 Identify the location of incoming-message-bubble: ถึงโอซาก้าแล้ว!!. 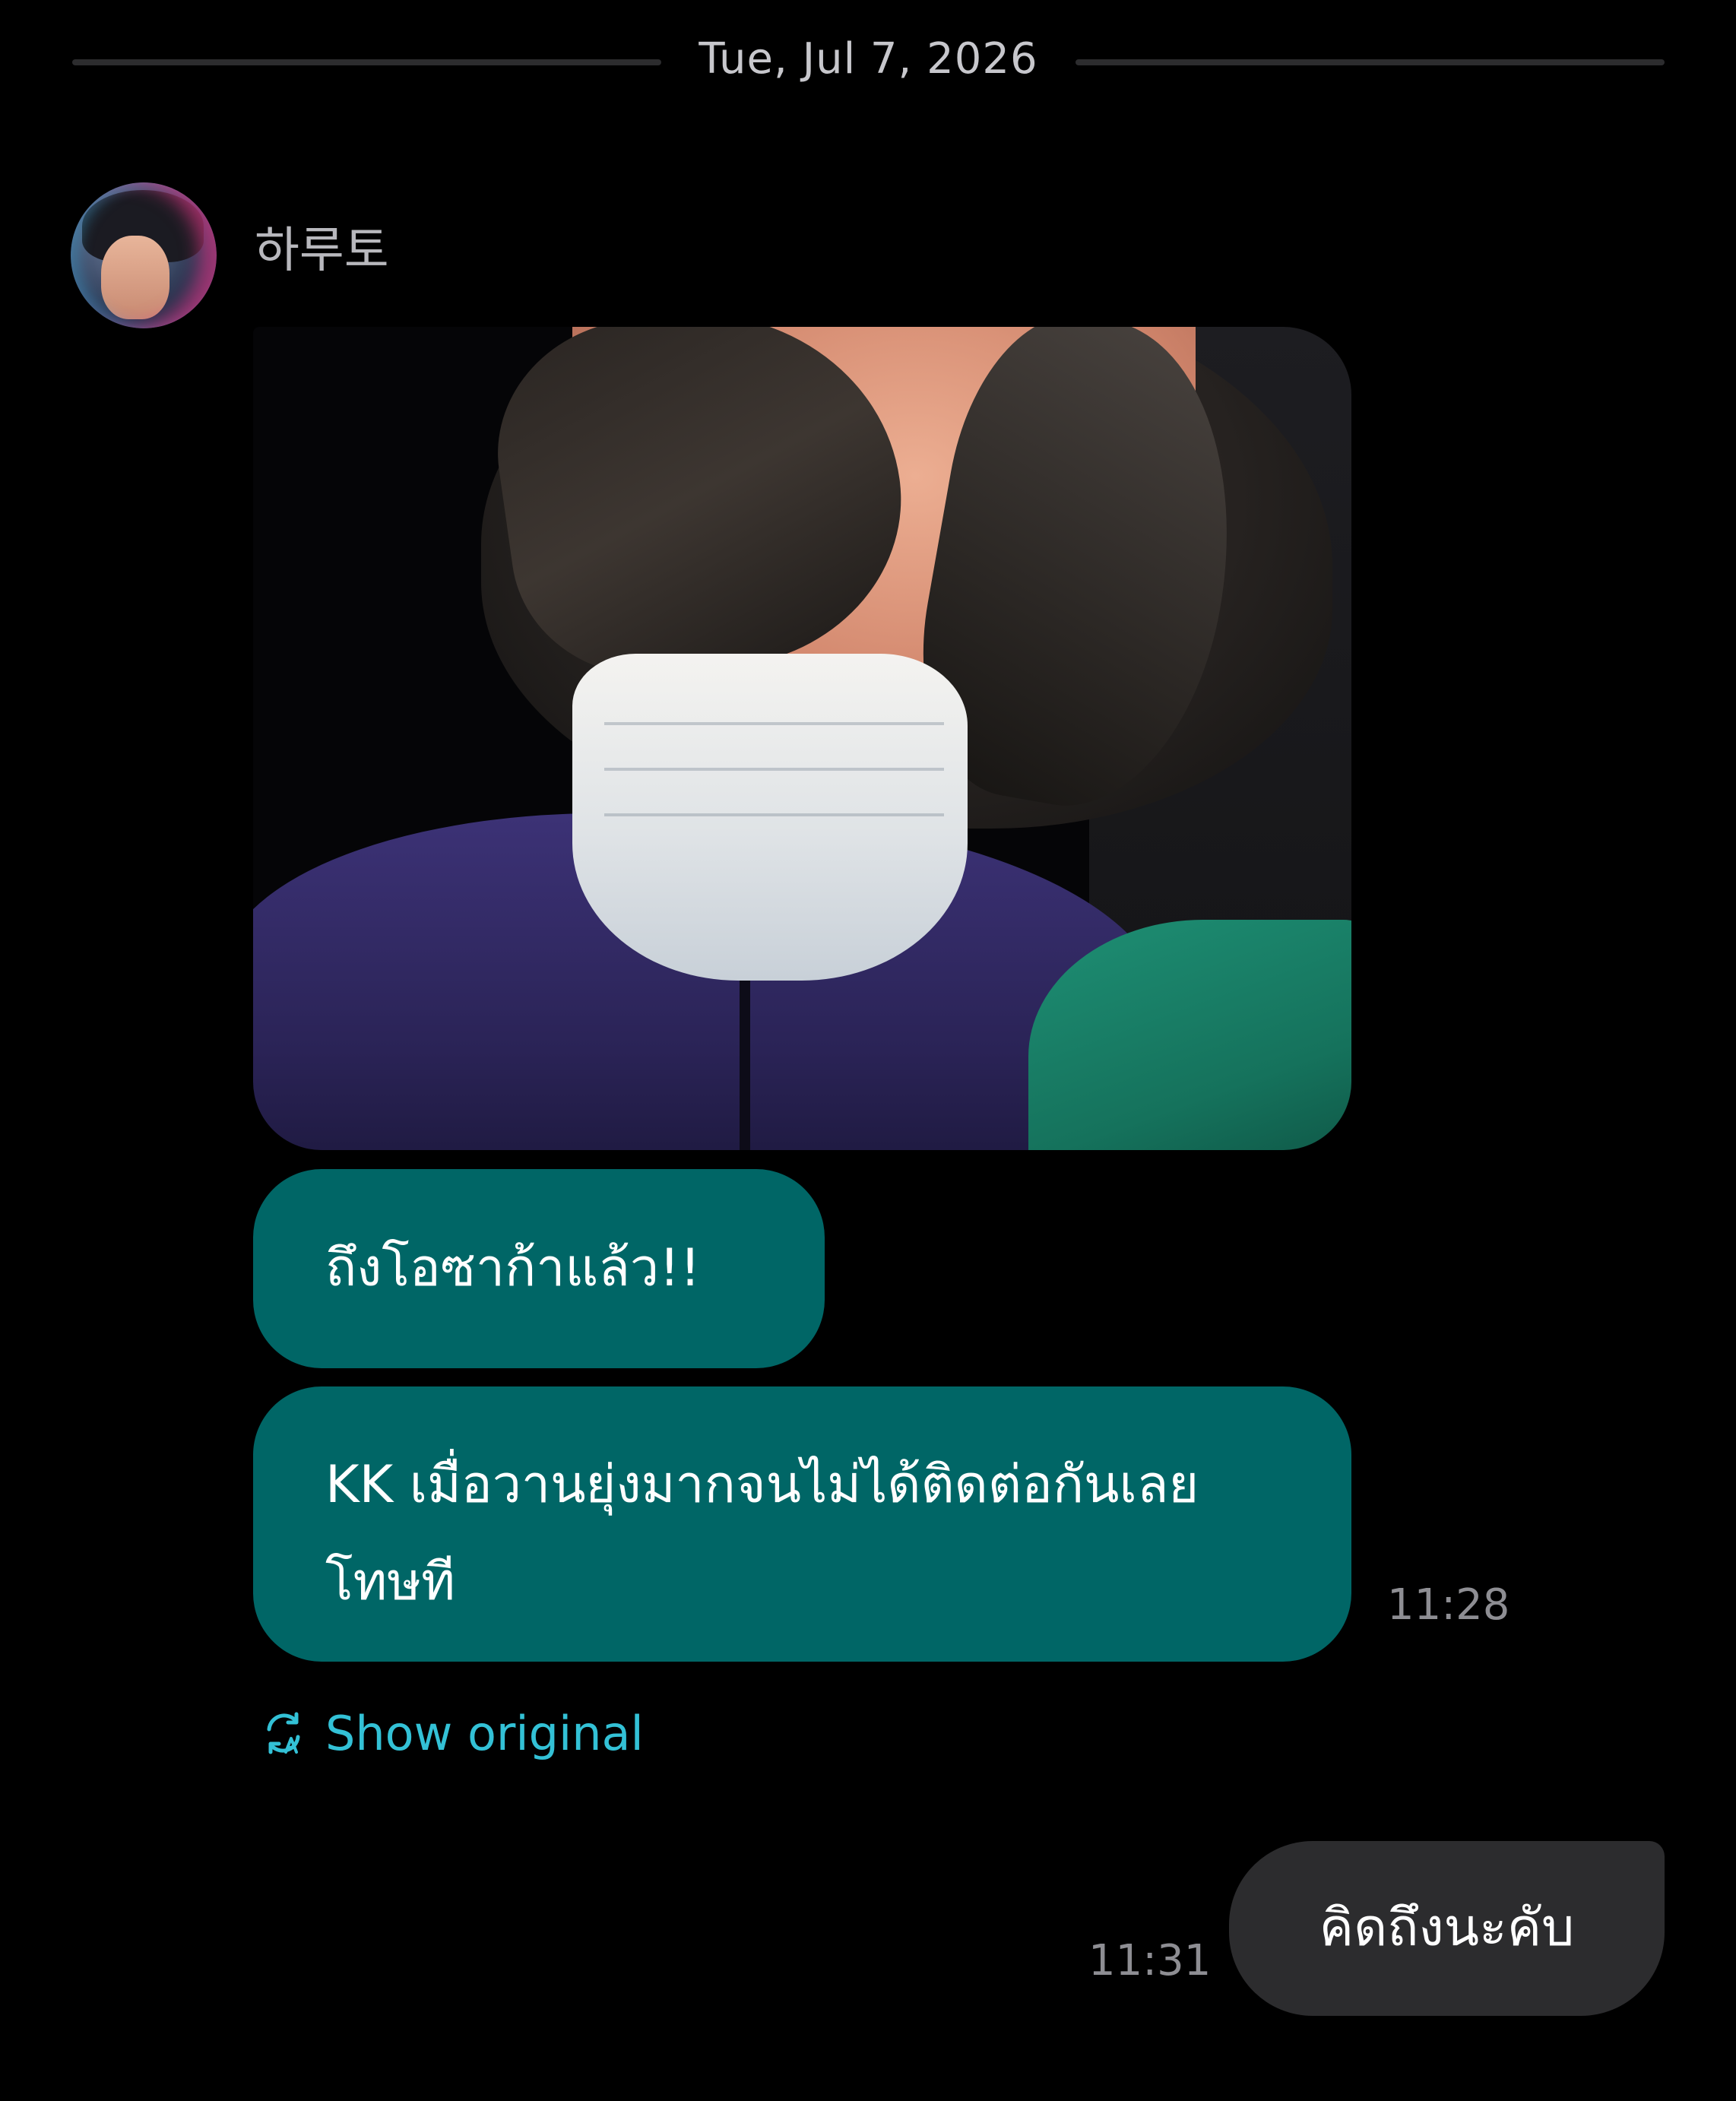
(539, 1268).